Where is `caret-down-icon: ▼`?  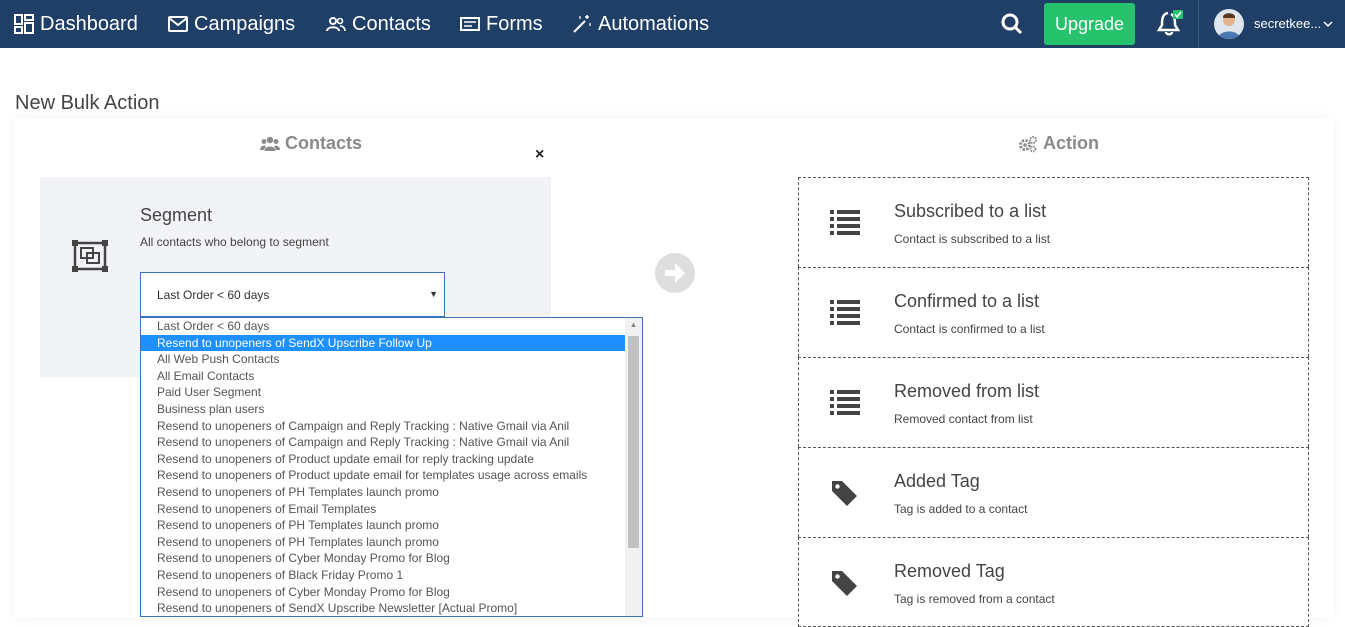 caret-down-icon: ▼ is located at coordinates (433, 294).